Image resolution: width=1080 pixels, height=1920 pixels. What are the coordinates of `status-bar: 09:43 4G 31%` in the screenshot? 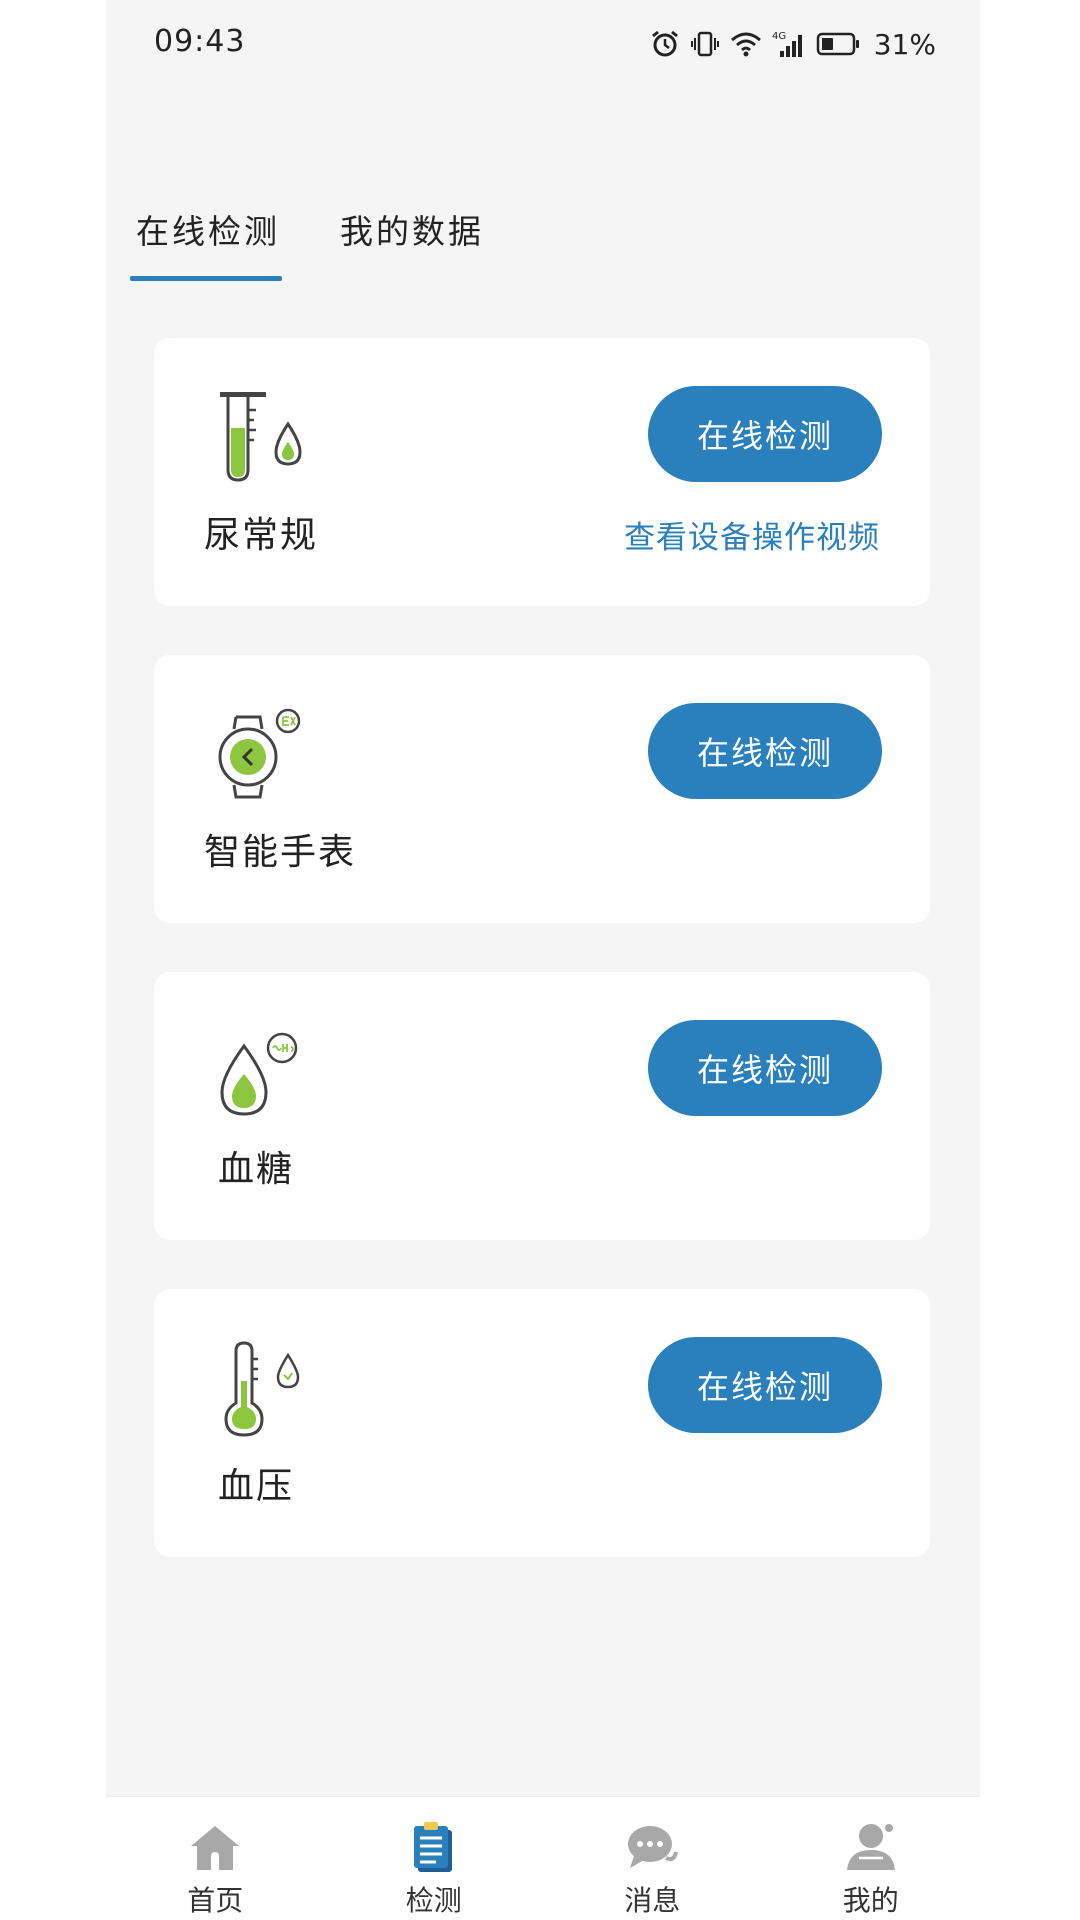 It's located at (543, 44).